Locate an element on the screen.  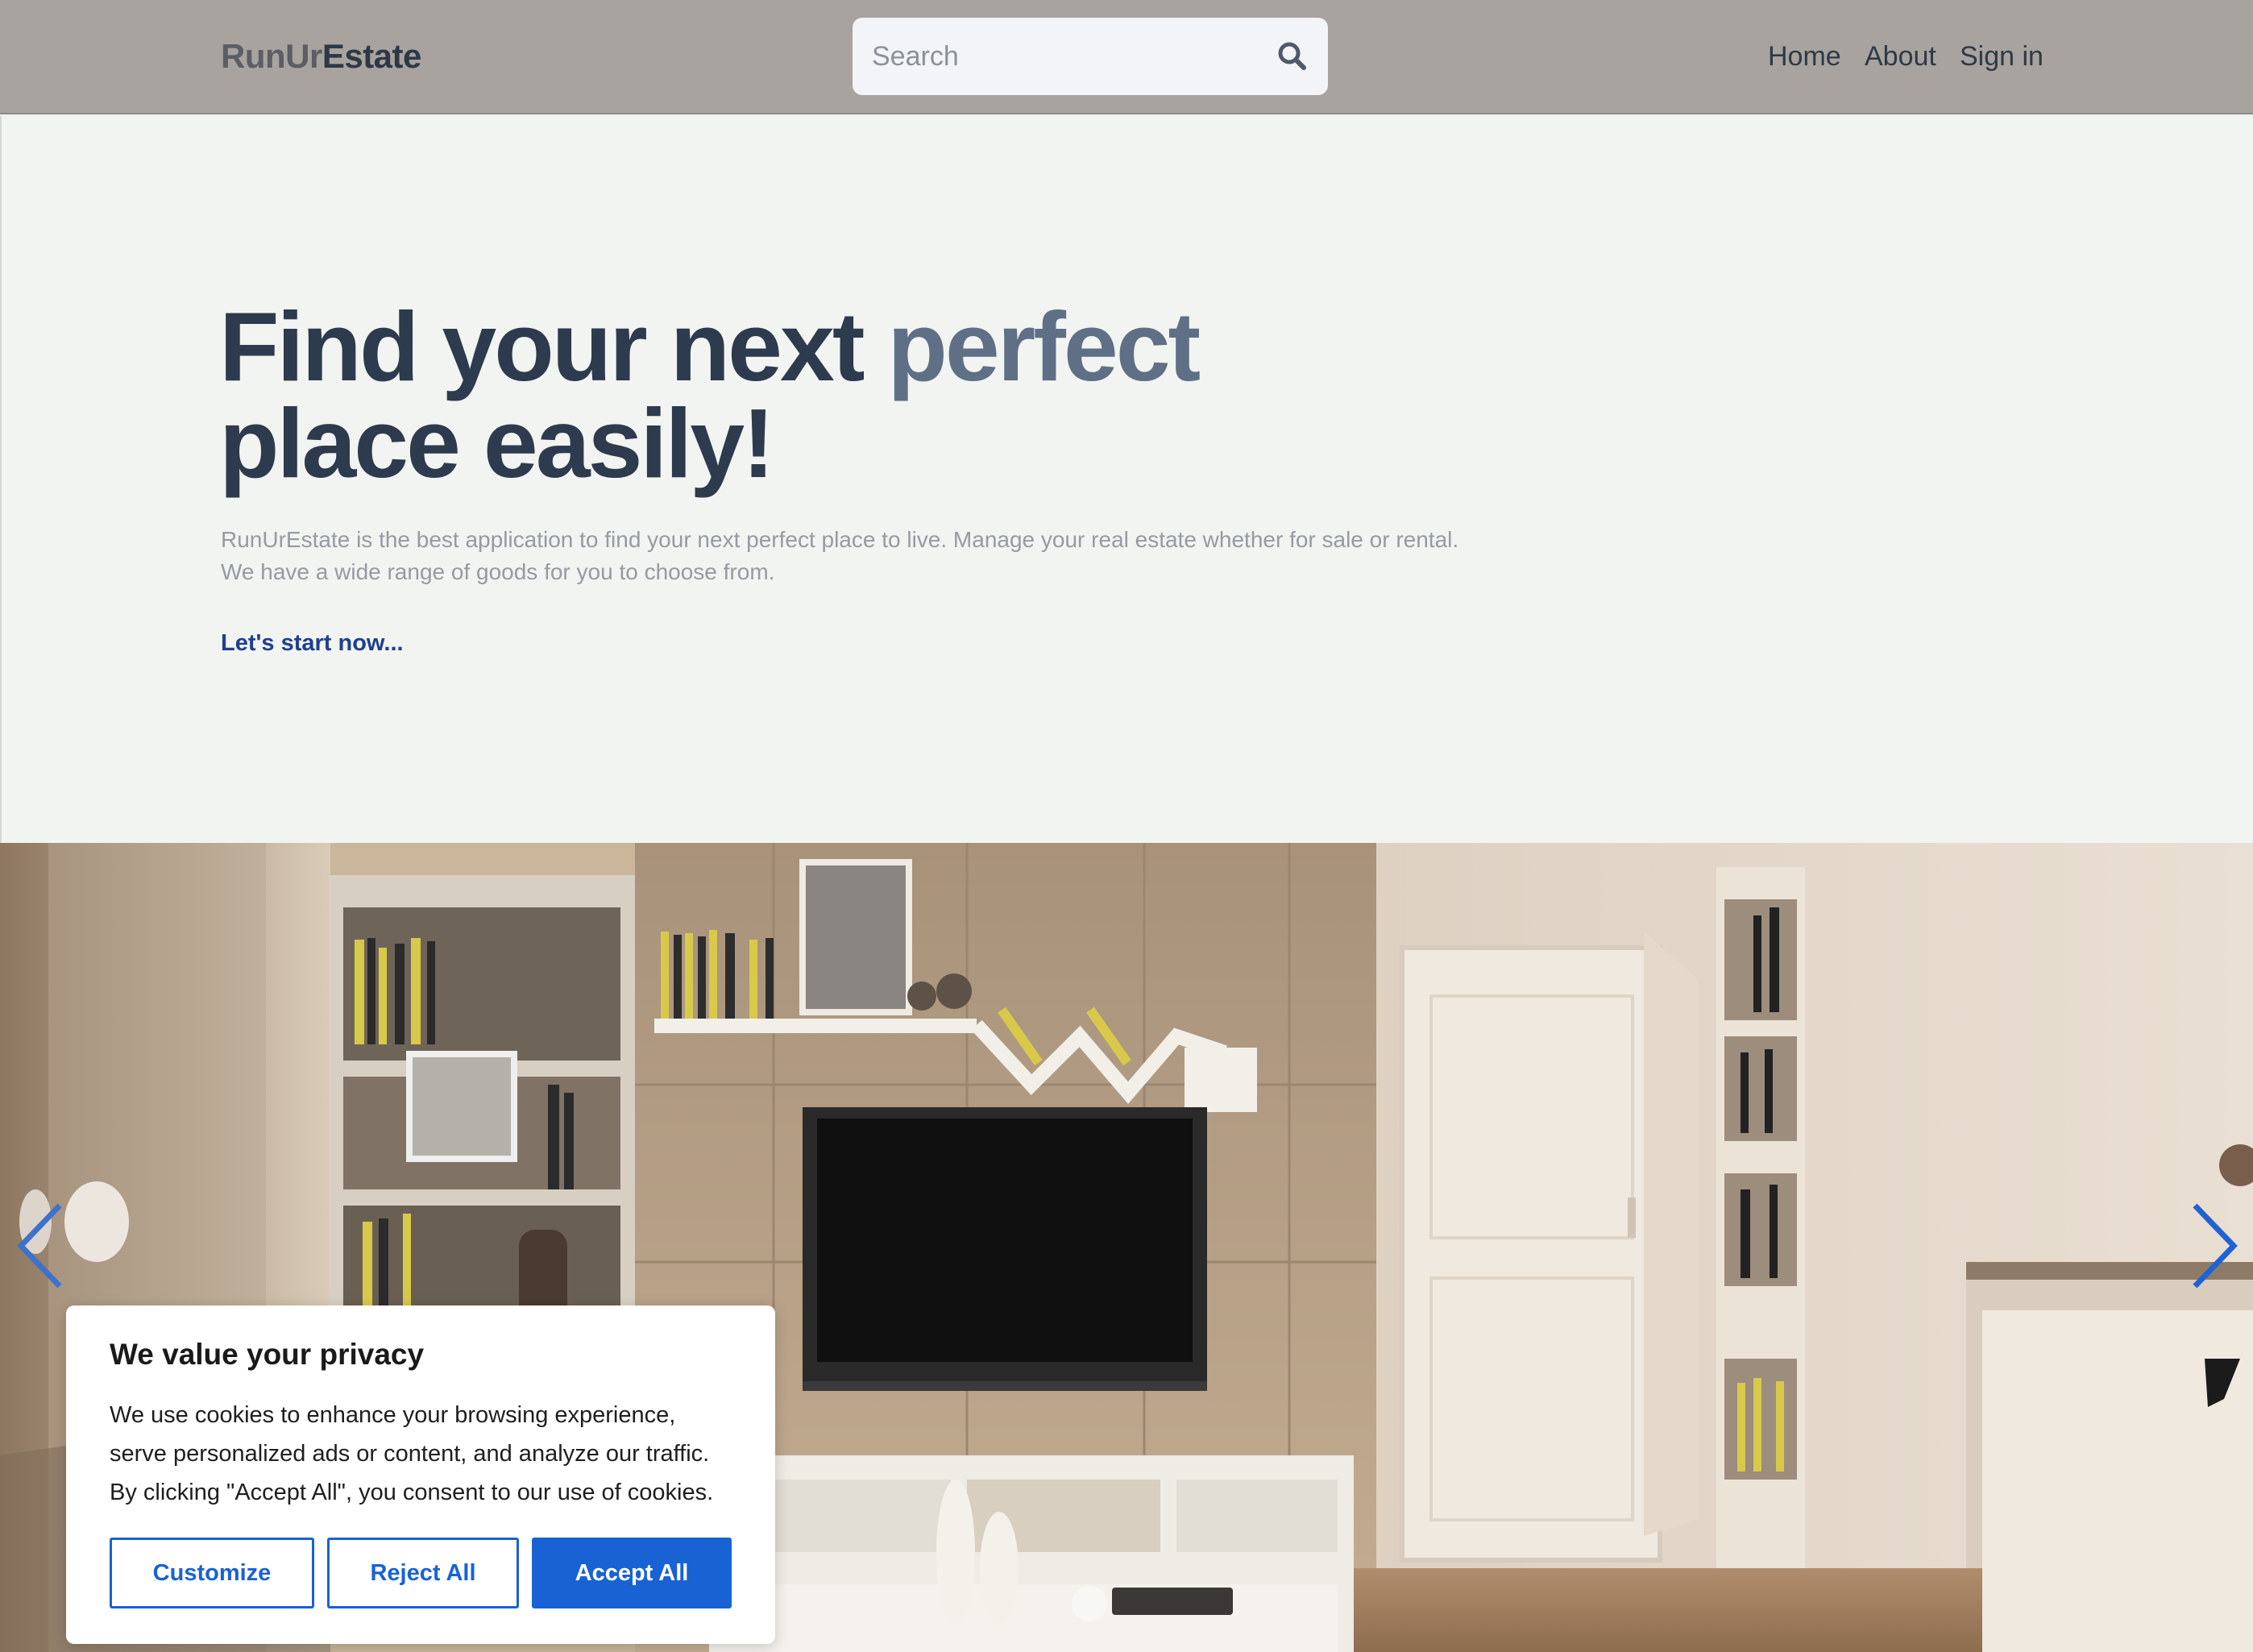
brand-logo: RunUrEstate is located at coordinates (321, 56).